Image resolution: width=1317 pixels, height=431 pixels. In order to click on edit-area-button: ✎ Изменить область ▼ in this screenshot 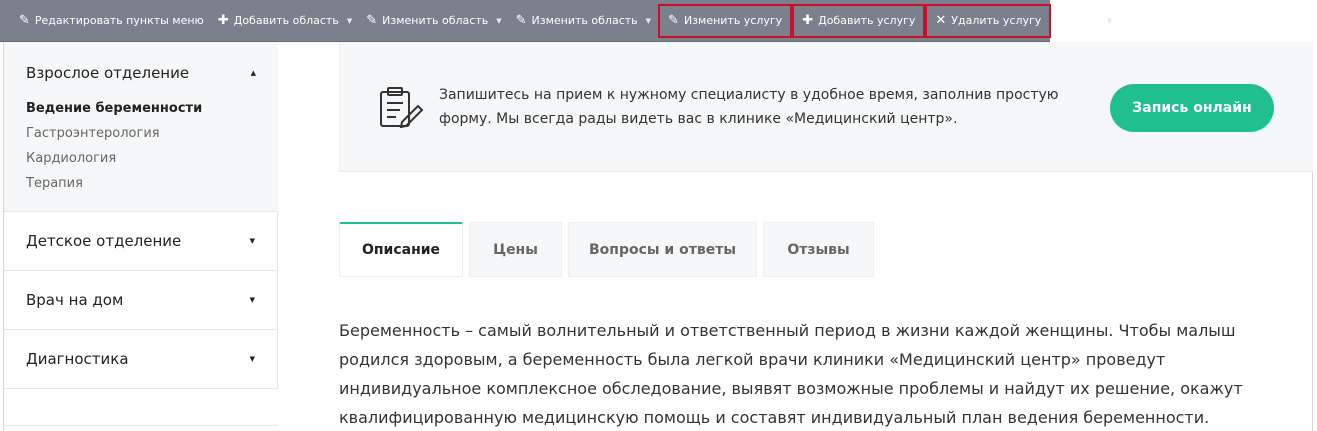, I will do `click(433, 21)`.